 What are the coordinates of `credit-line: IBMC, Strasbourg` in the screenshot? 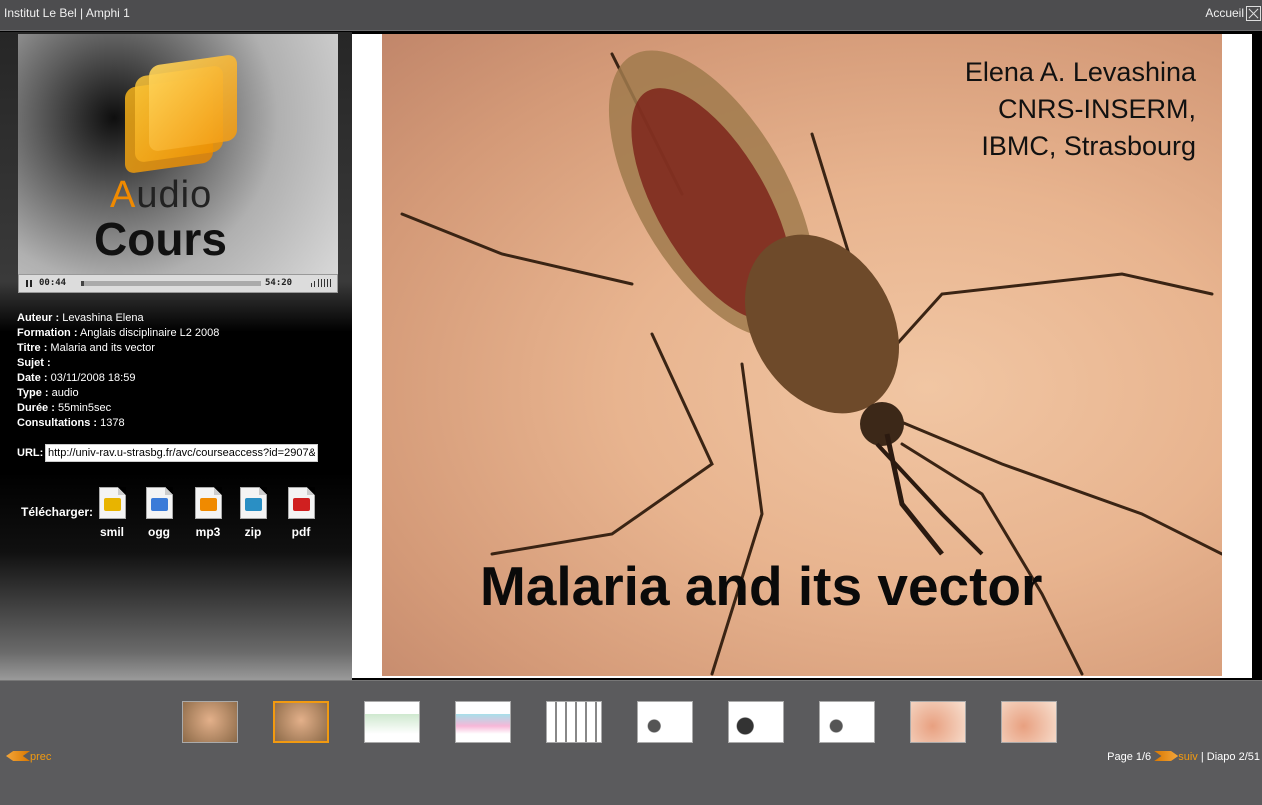 It's located at (1088, 146).